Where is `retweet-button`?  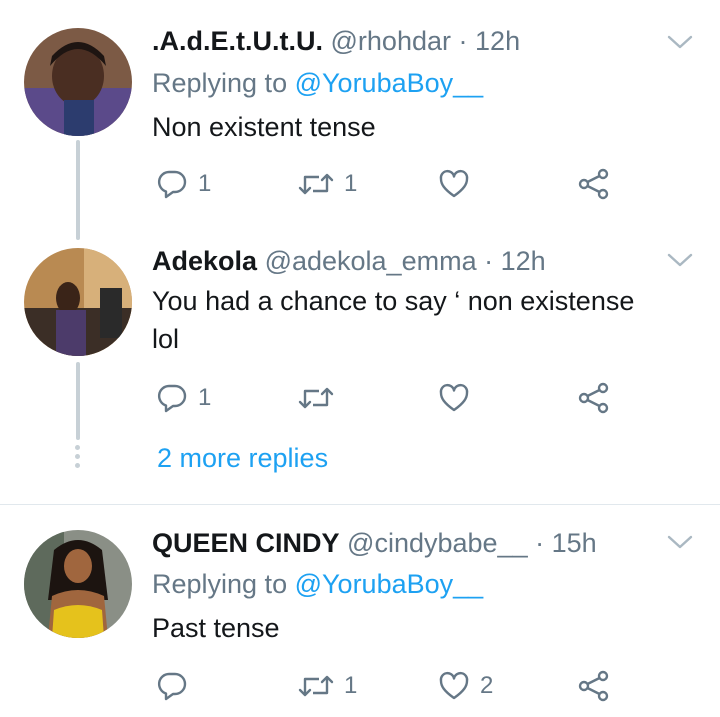 retweet-button is located at coordinates (321, 398).